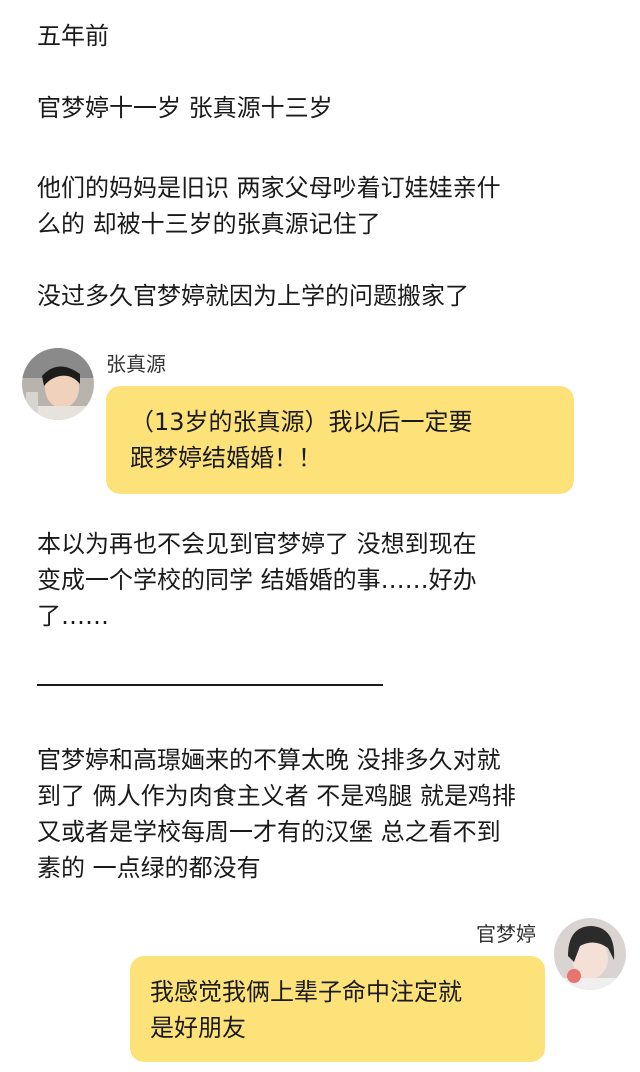 Image resolution: width=640 pixels, height=1072 pixels. What do you see at coordinates (340, 440) in the screenshot?
I see `chat-bubble-zhang-zhenyuan: （13岁的张真源）我以后一定要 跟梦婷结婚婚！！` at bounding box center [340, 440].